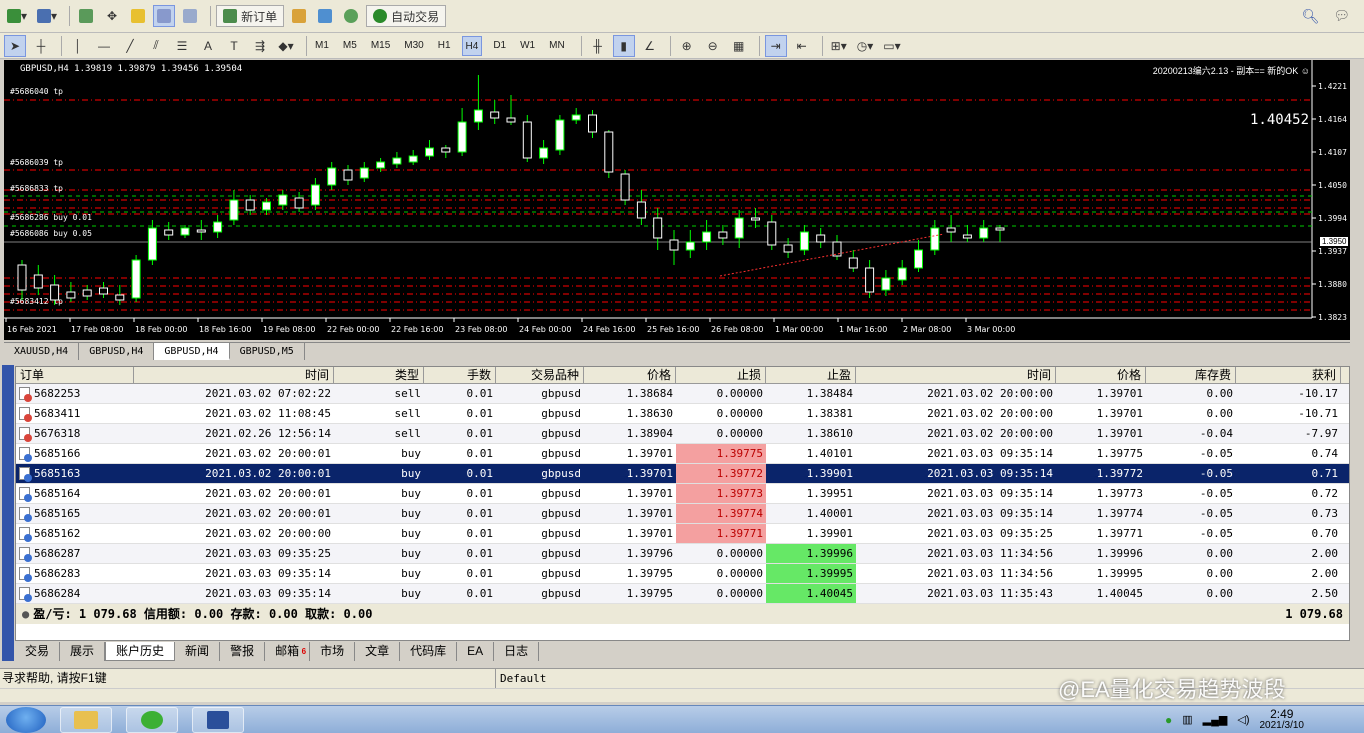 The width and height of the screenshot is (1364, 733). What do you see at coordinates (1215, 719) in the screenshot?
I see `signal-icon: ▂▄▆` at bounding box center [1215, 719].